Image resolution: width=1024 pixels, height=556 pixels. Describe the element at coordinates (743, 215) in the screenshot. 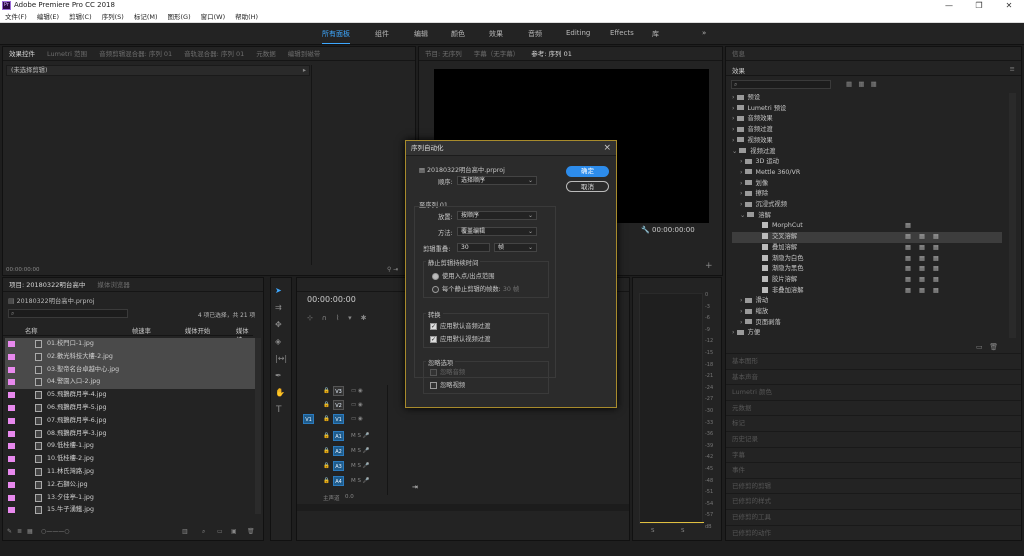

I see `chevron-down-icon: ⌄` at that location.